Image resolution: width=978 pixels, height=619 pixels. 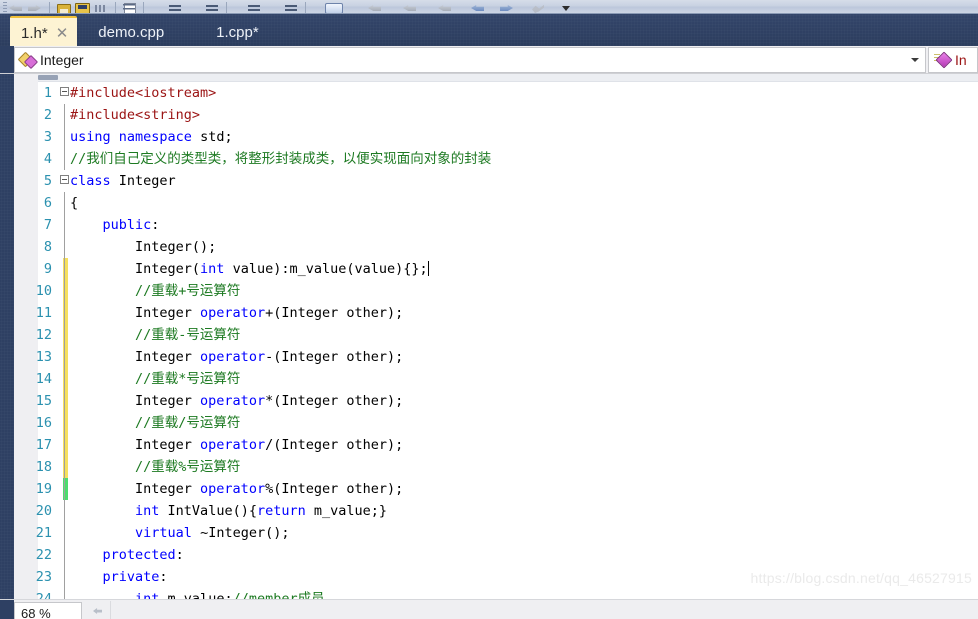 What do you see at coordinates (47, 159) in the screenshot?
I see `line-number: 4` at bounding box center [47, 159].